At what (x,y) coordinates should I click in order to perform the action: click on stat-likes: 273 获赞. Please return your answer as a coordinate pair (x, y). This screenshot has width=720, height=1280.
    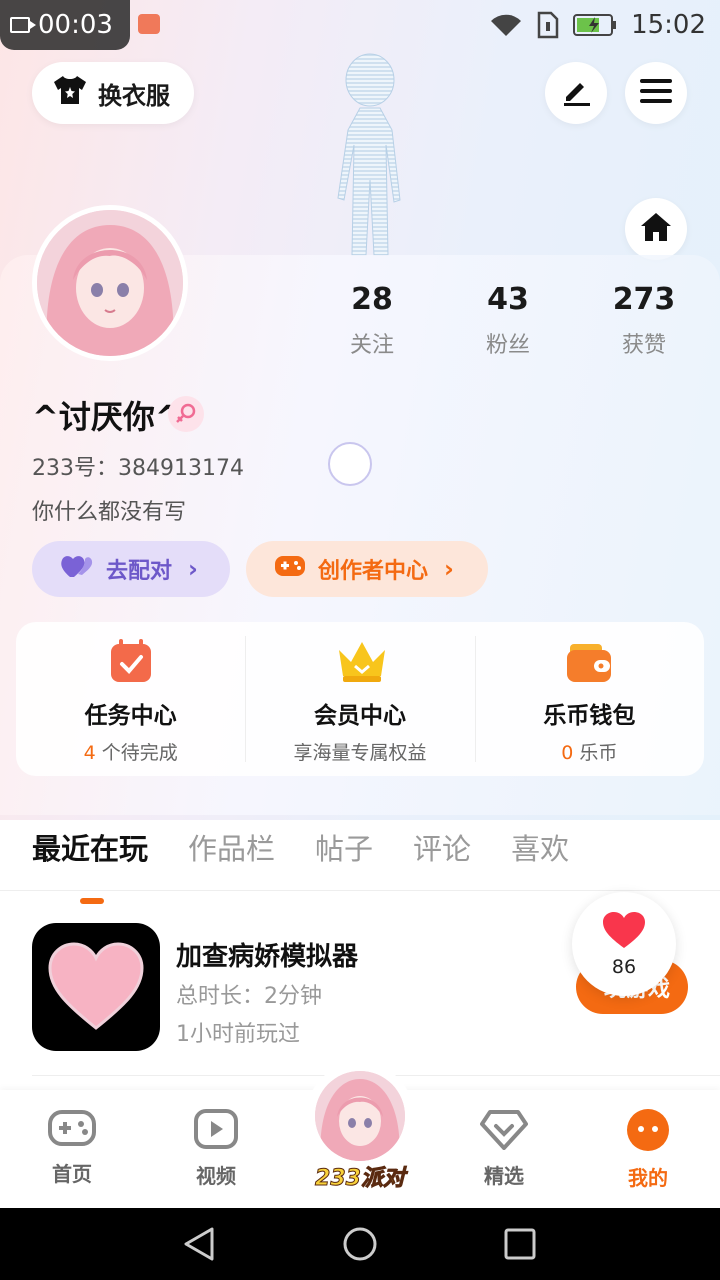
    Looking at the image, I should click on (644, 320).